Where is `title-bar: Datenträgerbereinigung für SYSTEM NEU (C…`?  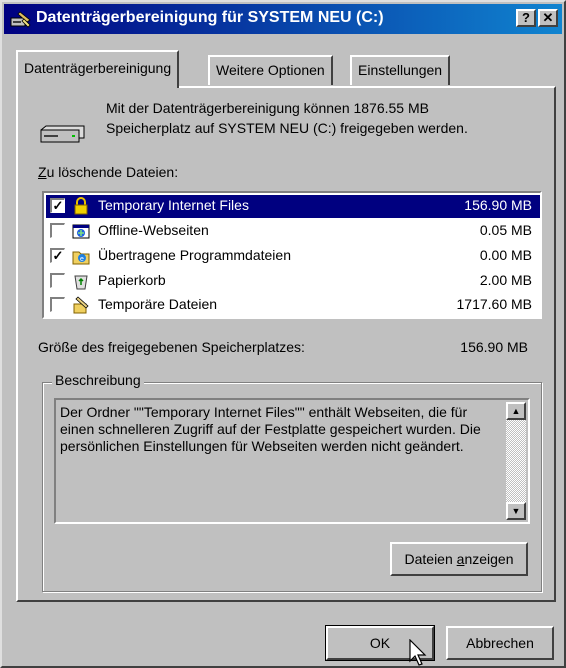
title-bar: Datenträgerbereinigung für SYSTEM NEU (C… is located at coordinates (283, 19).